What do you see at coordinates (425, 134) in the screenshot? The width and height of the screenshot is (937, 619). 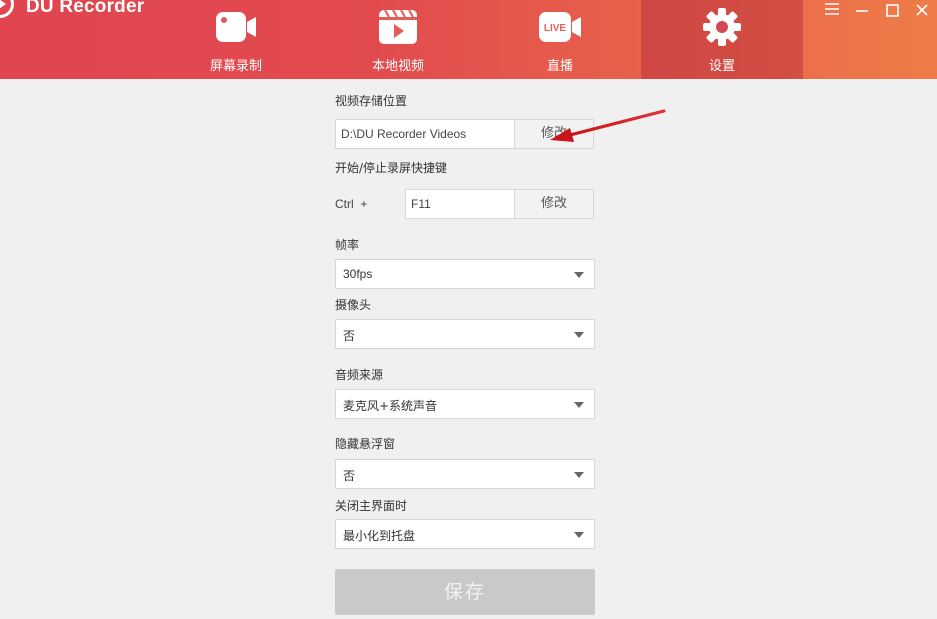 I see `storage-path-input: D:\DU Recorder Videos` at bounding box center [425, 134].